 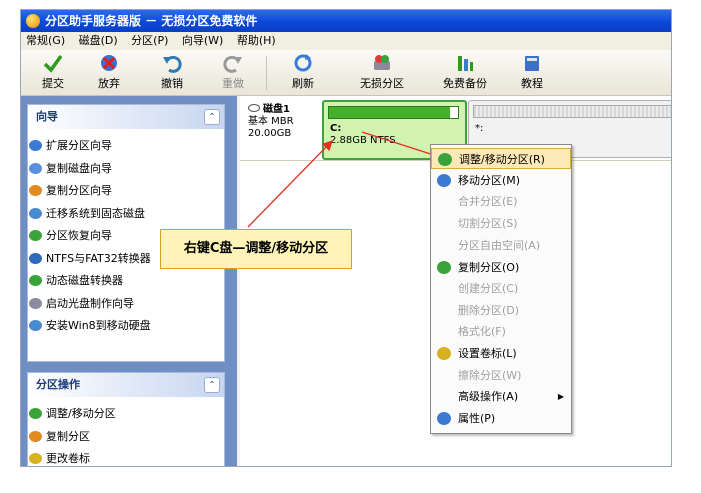 I want to click on annotation-arrows, so click(x=344, y=179).